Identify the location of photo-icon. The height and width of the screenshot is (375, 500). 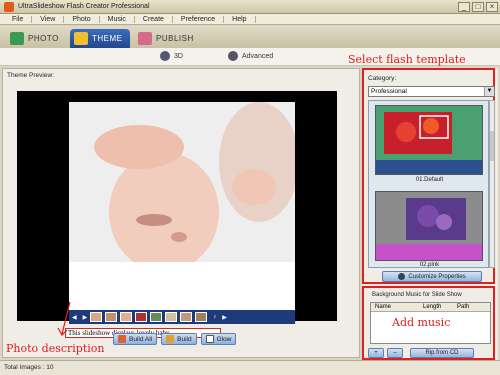
(17, 38).